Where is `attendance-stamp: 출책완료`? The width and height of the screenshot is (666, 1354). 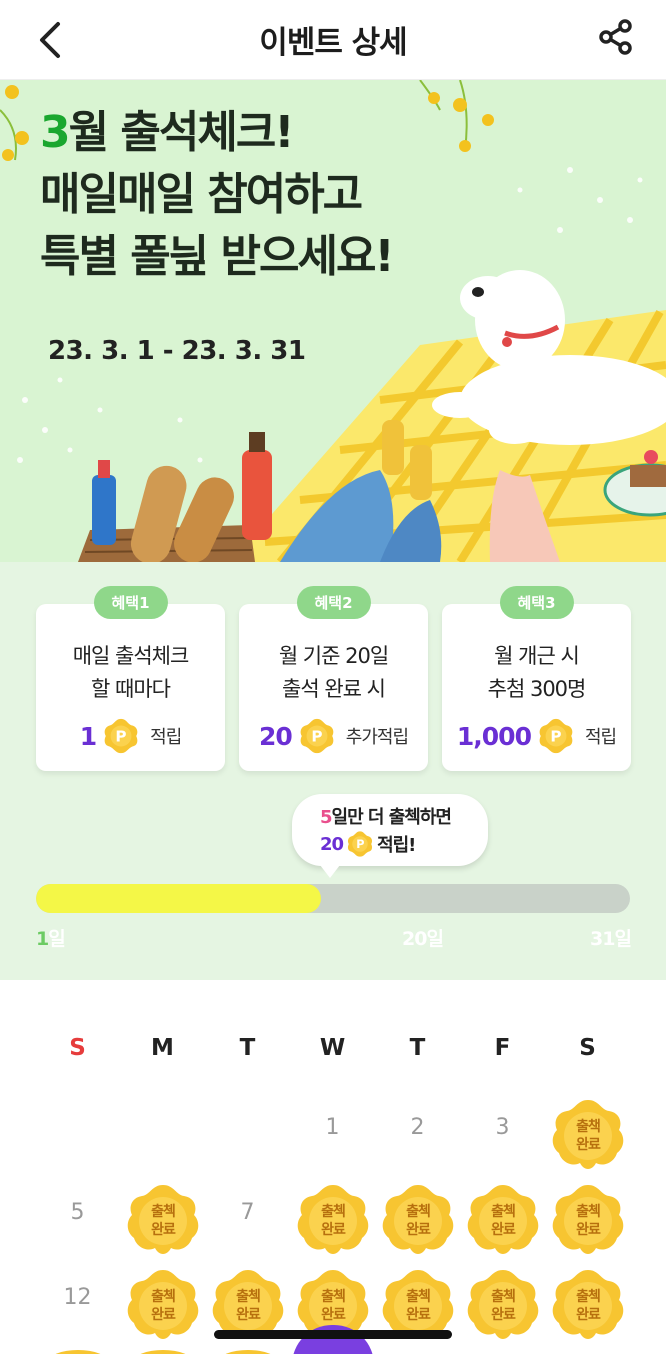 attendance-stamp: 출책완료 is located at coordinates (588, 1136).